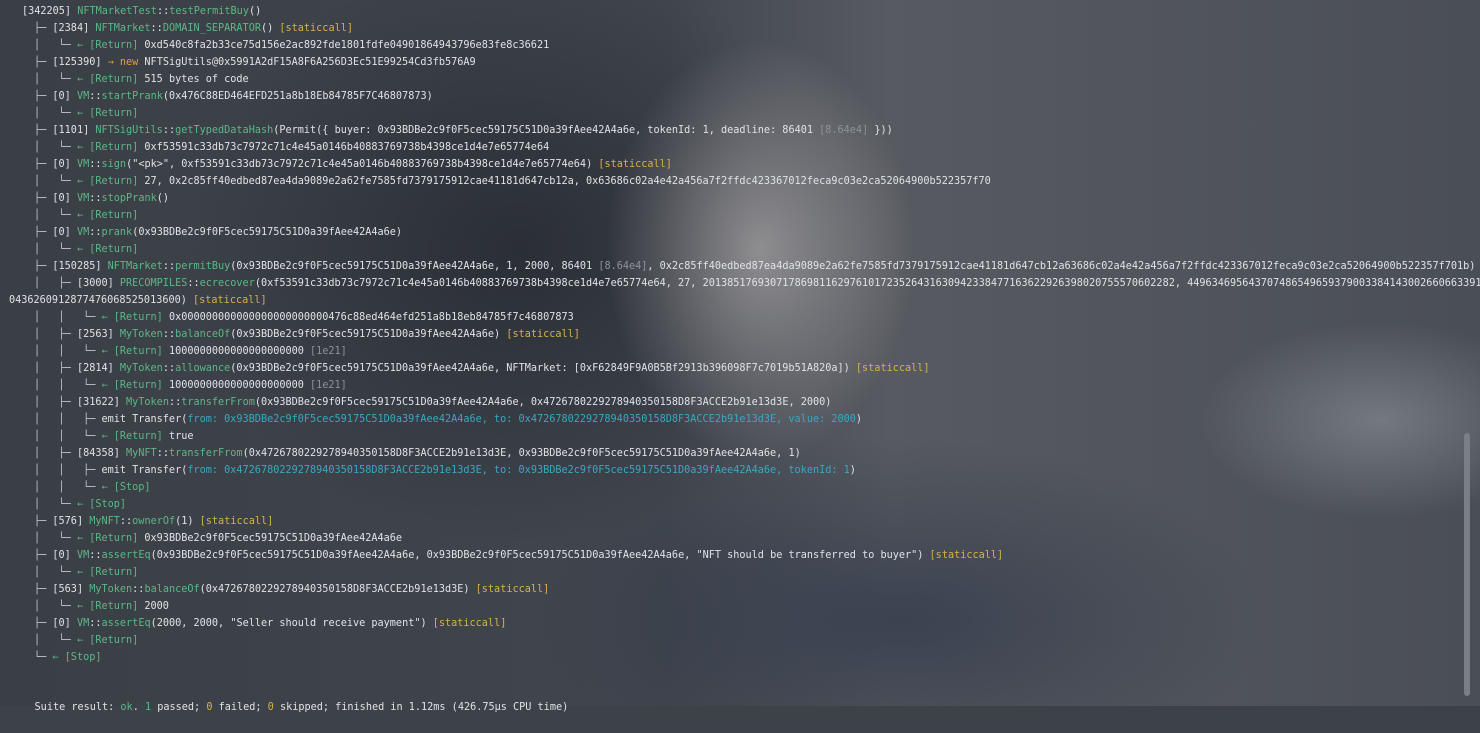  I want to click on trace-segment: 2000, so click(156, 606).